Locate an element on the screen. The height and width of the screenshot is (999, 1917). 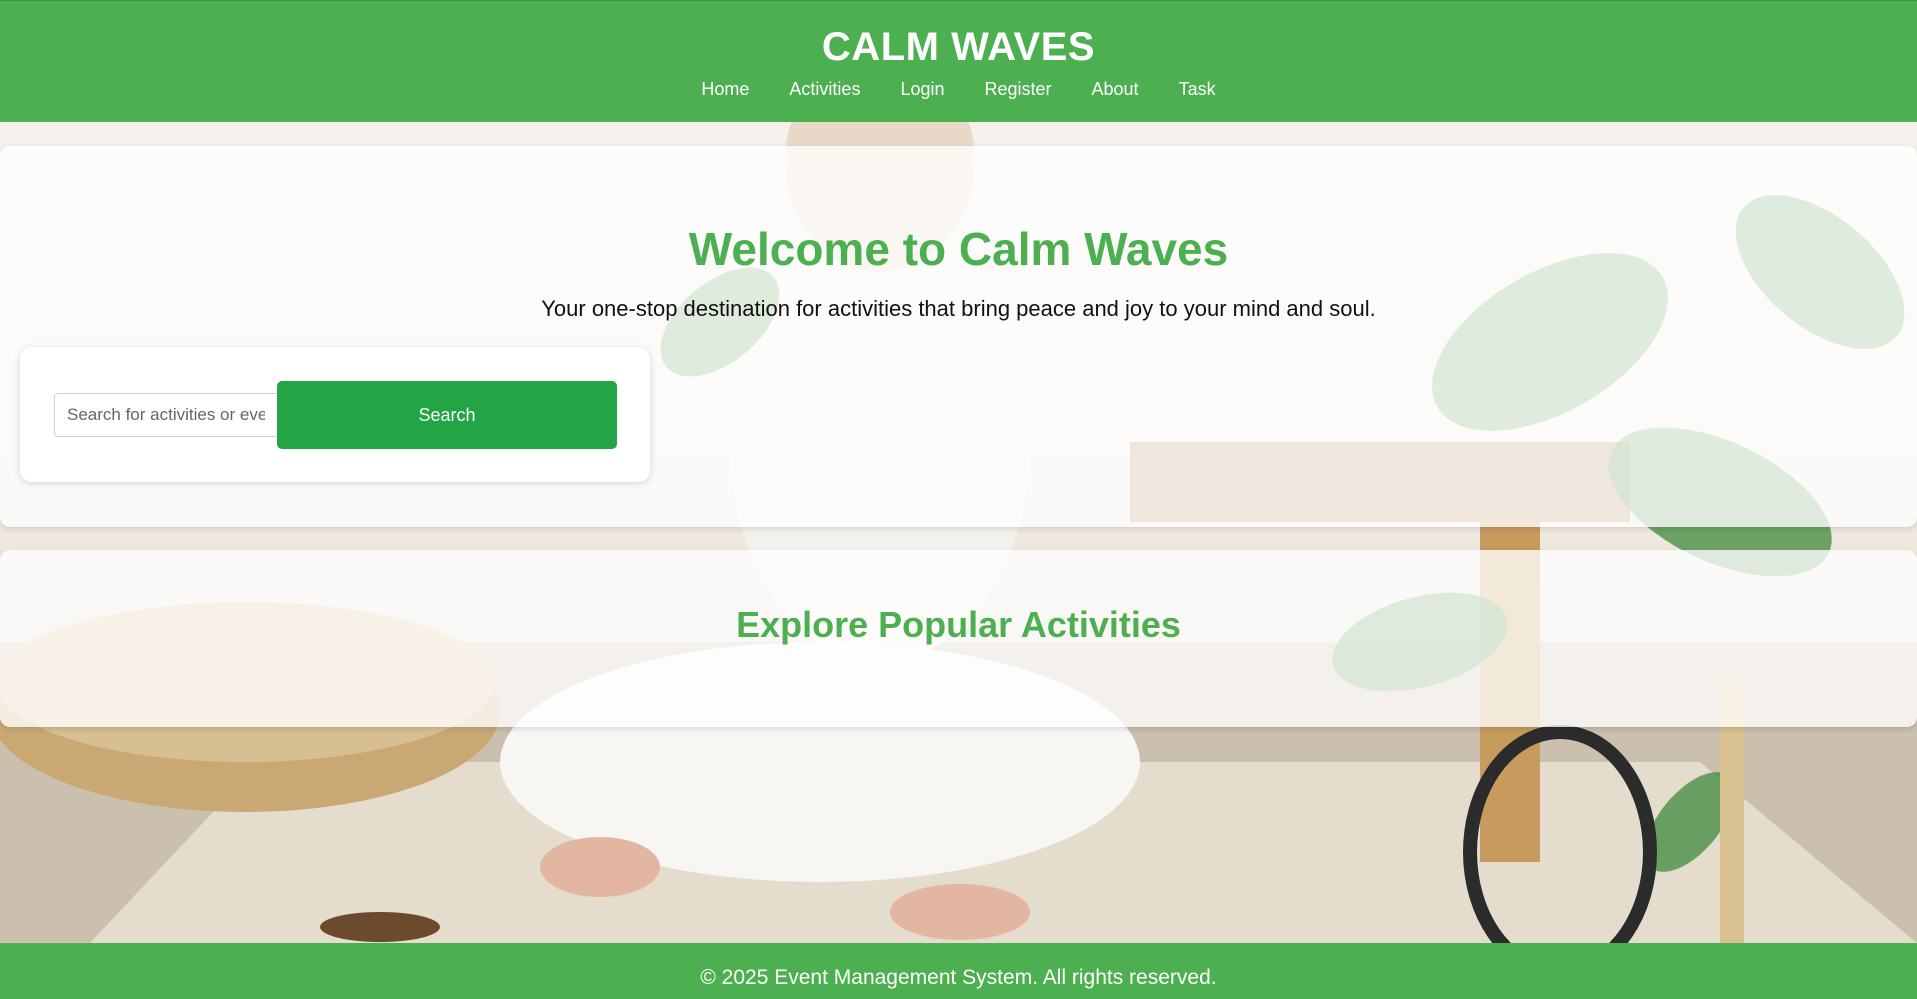
welcome-heading: Welcome to Calm Waves is located at coordinates (958, 249).